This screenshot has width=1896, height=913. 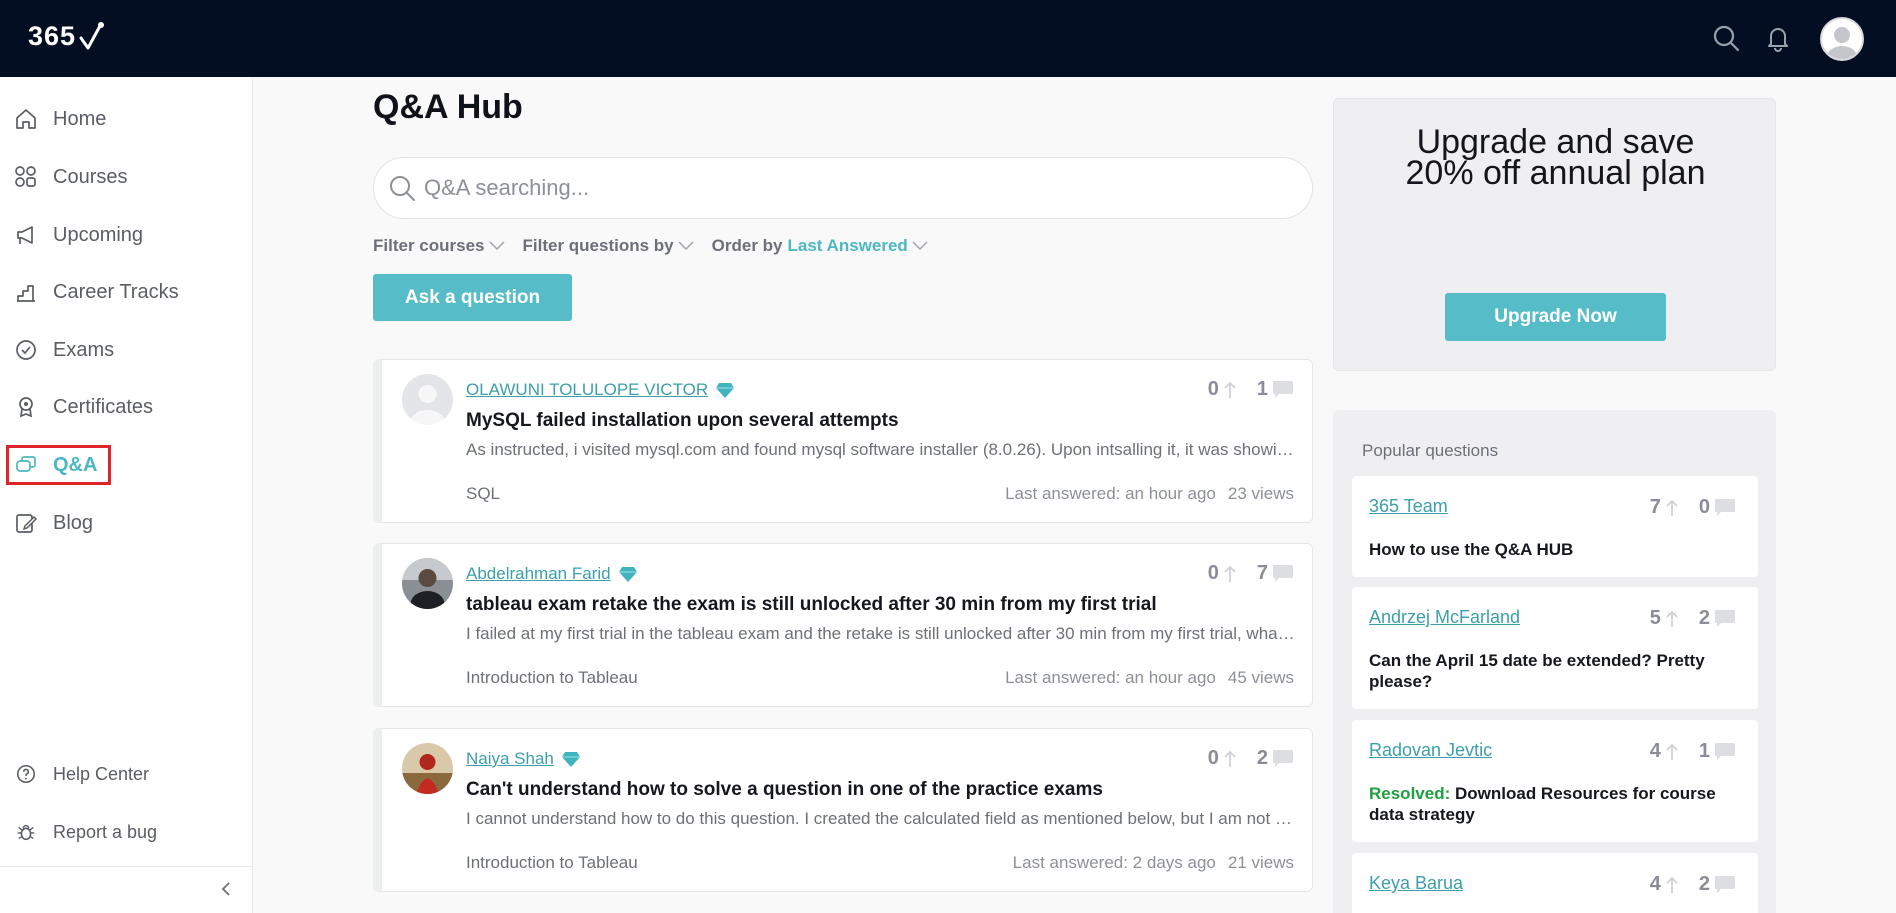 I want to click on comment-count: 1, so click(x=1704, y=751).